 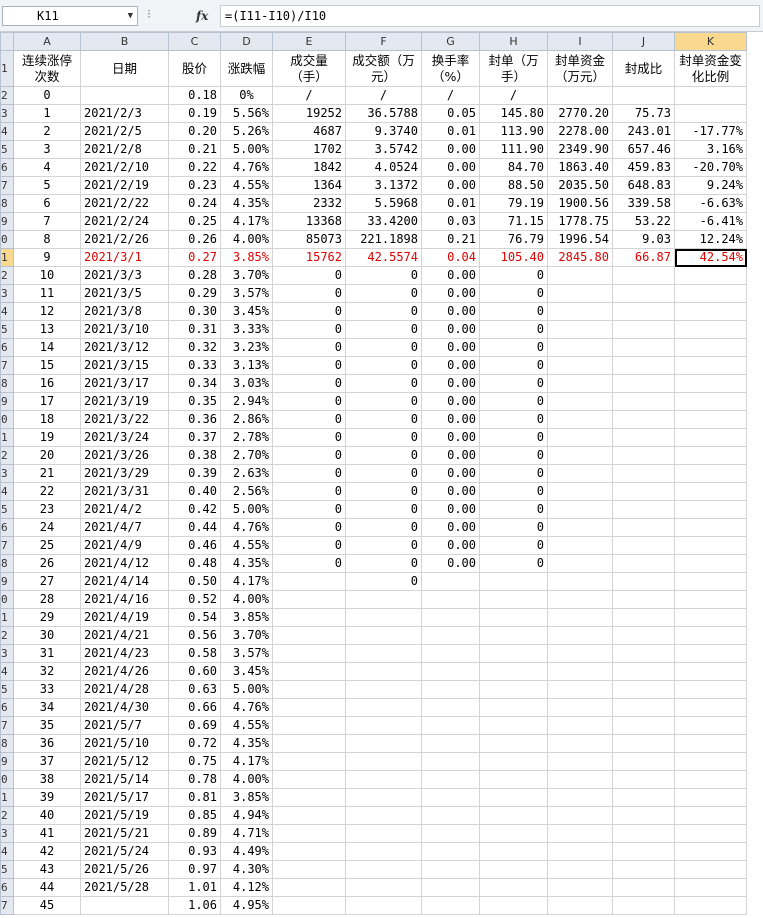 I want to click on grid-cell: 79.19, so click(x=513, y=203).